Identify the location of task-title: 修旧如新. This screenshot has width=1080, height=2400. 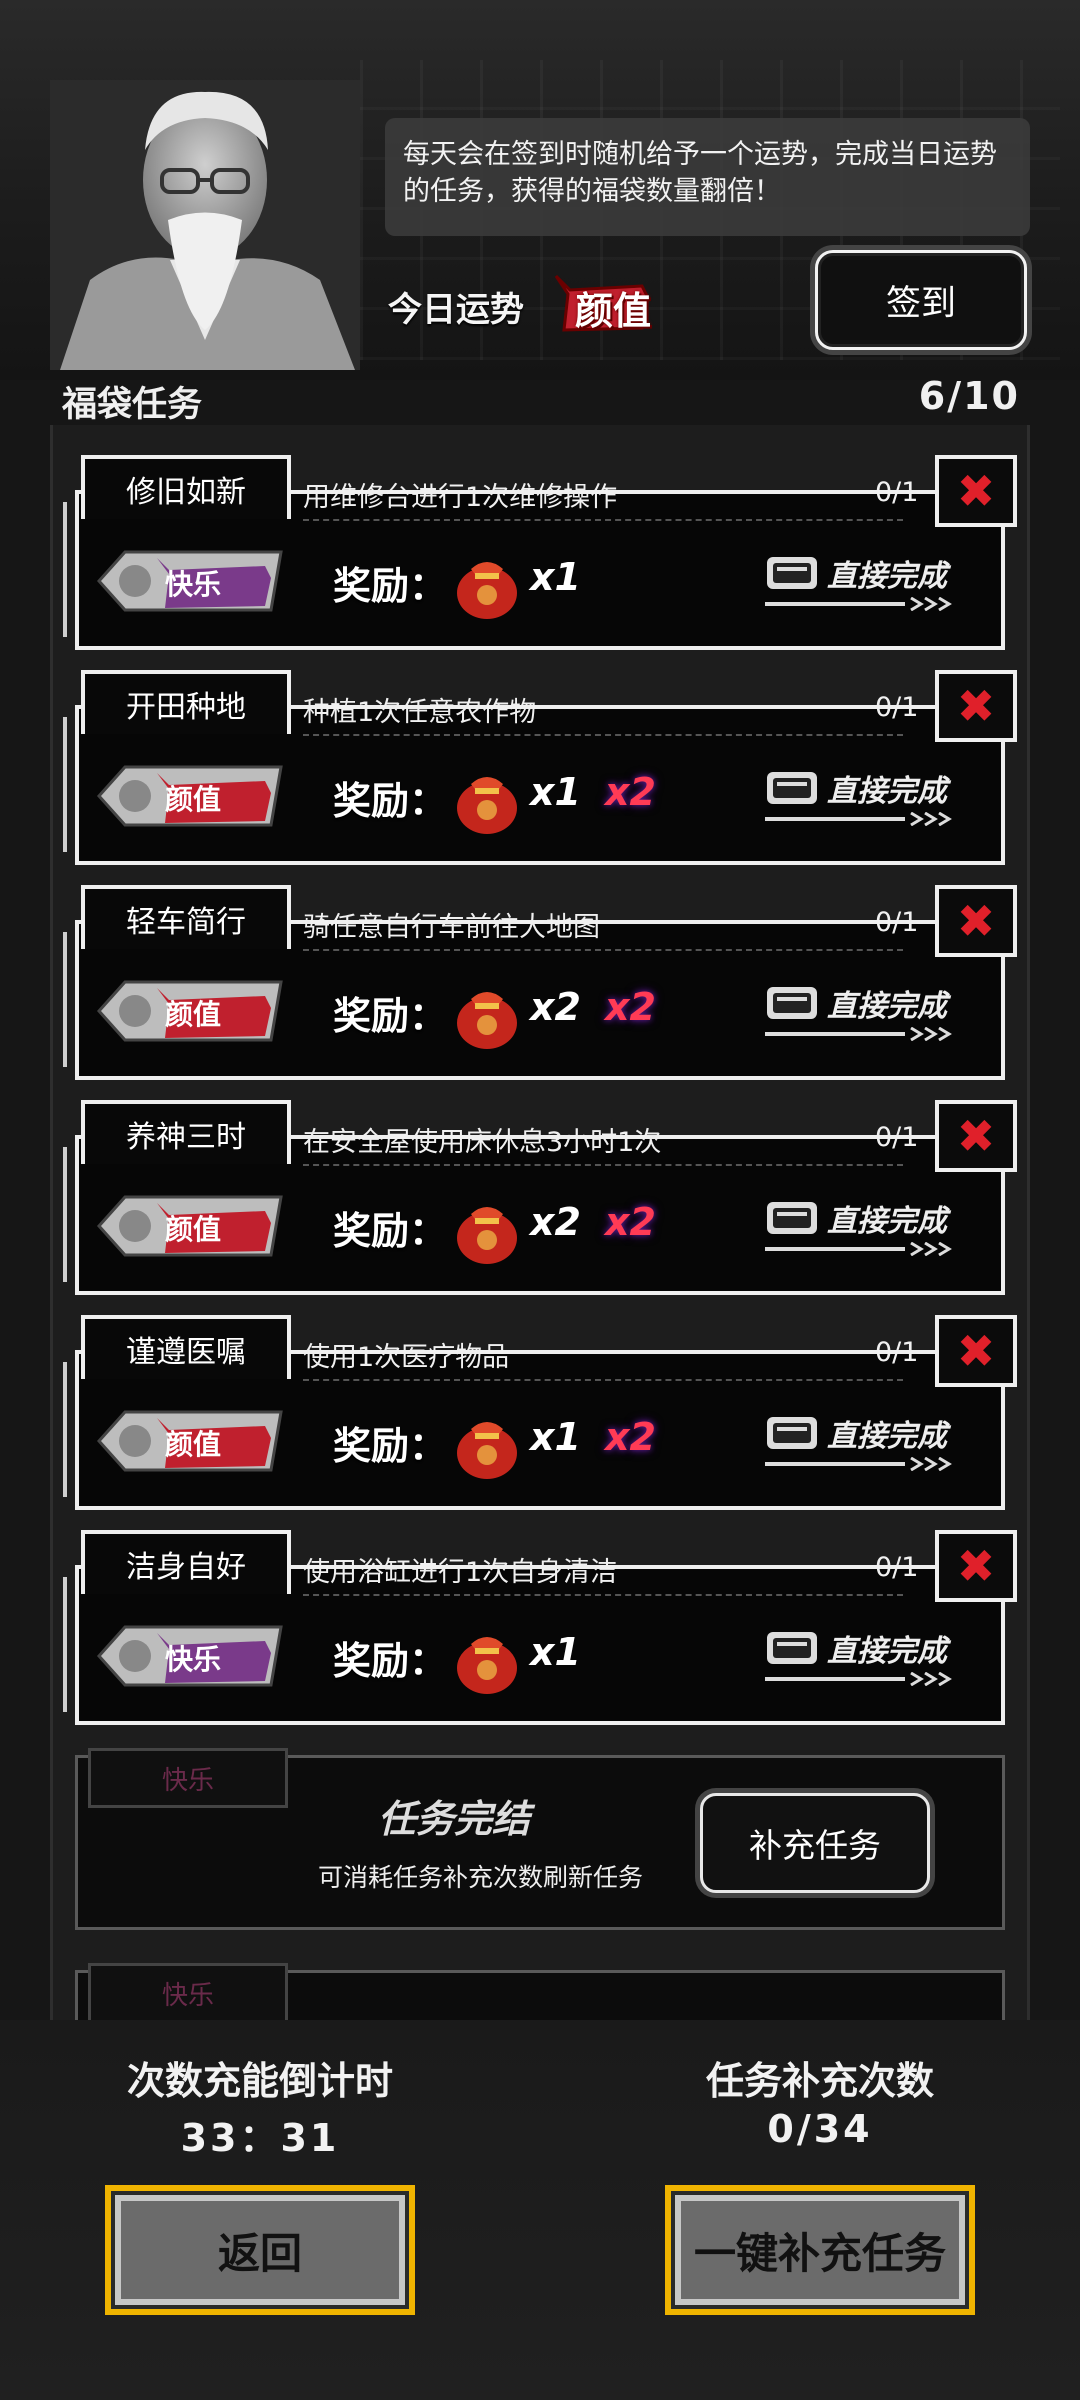
(186, 487).